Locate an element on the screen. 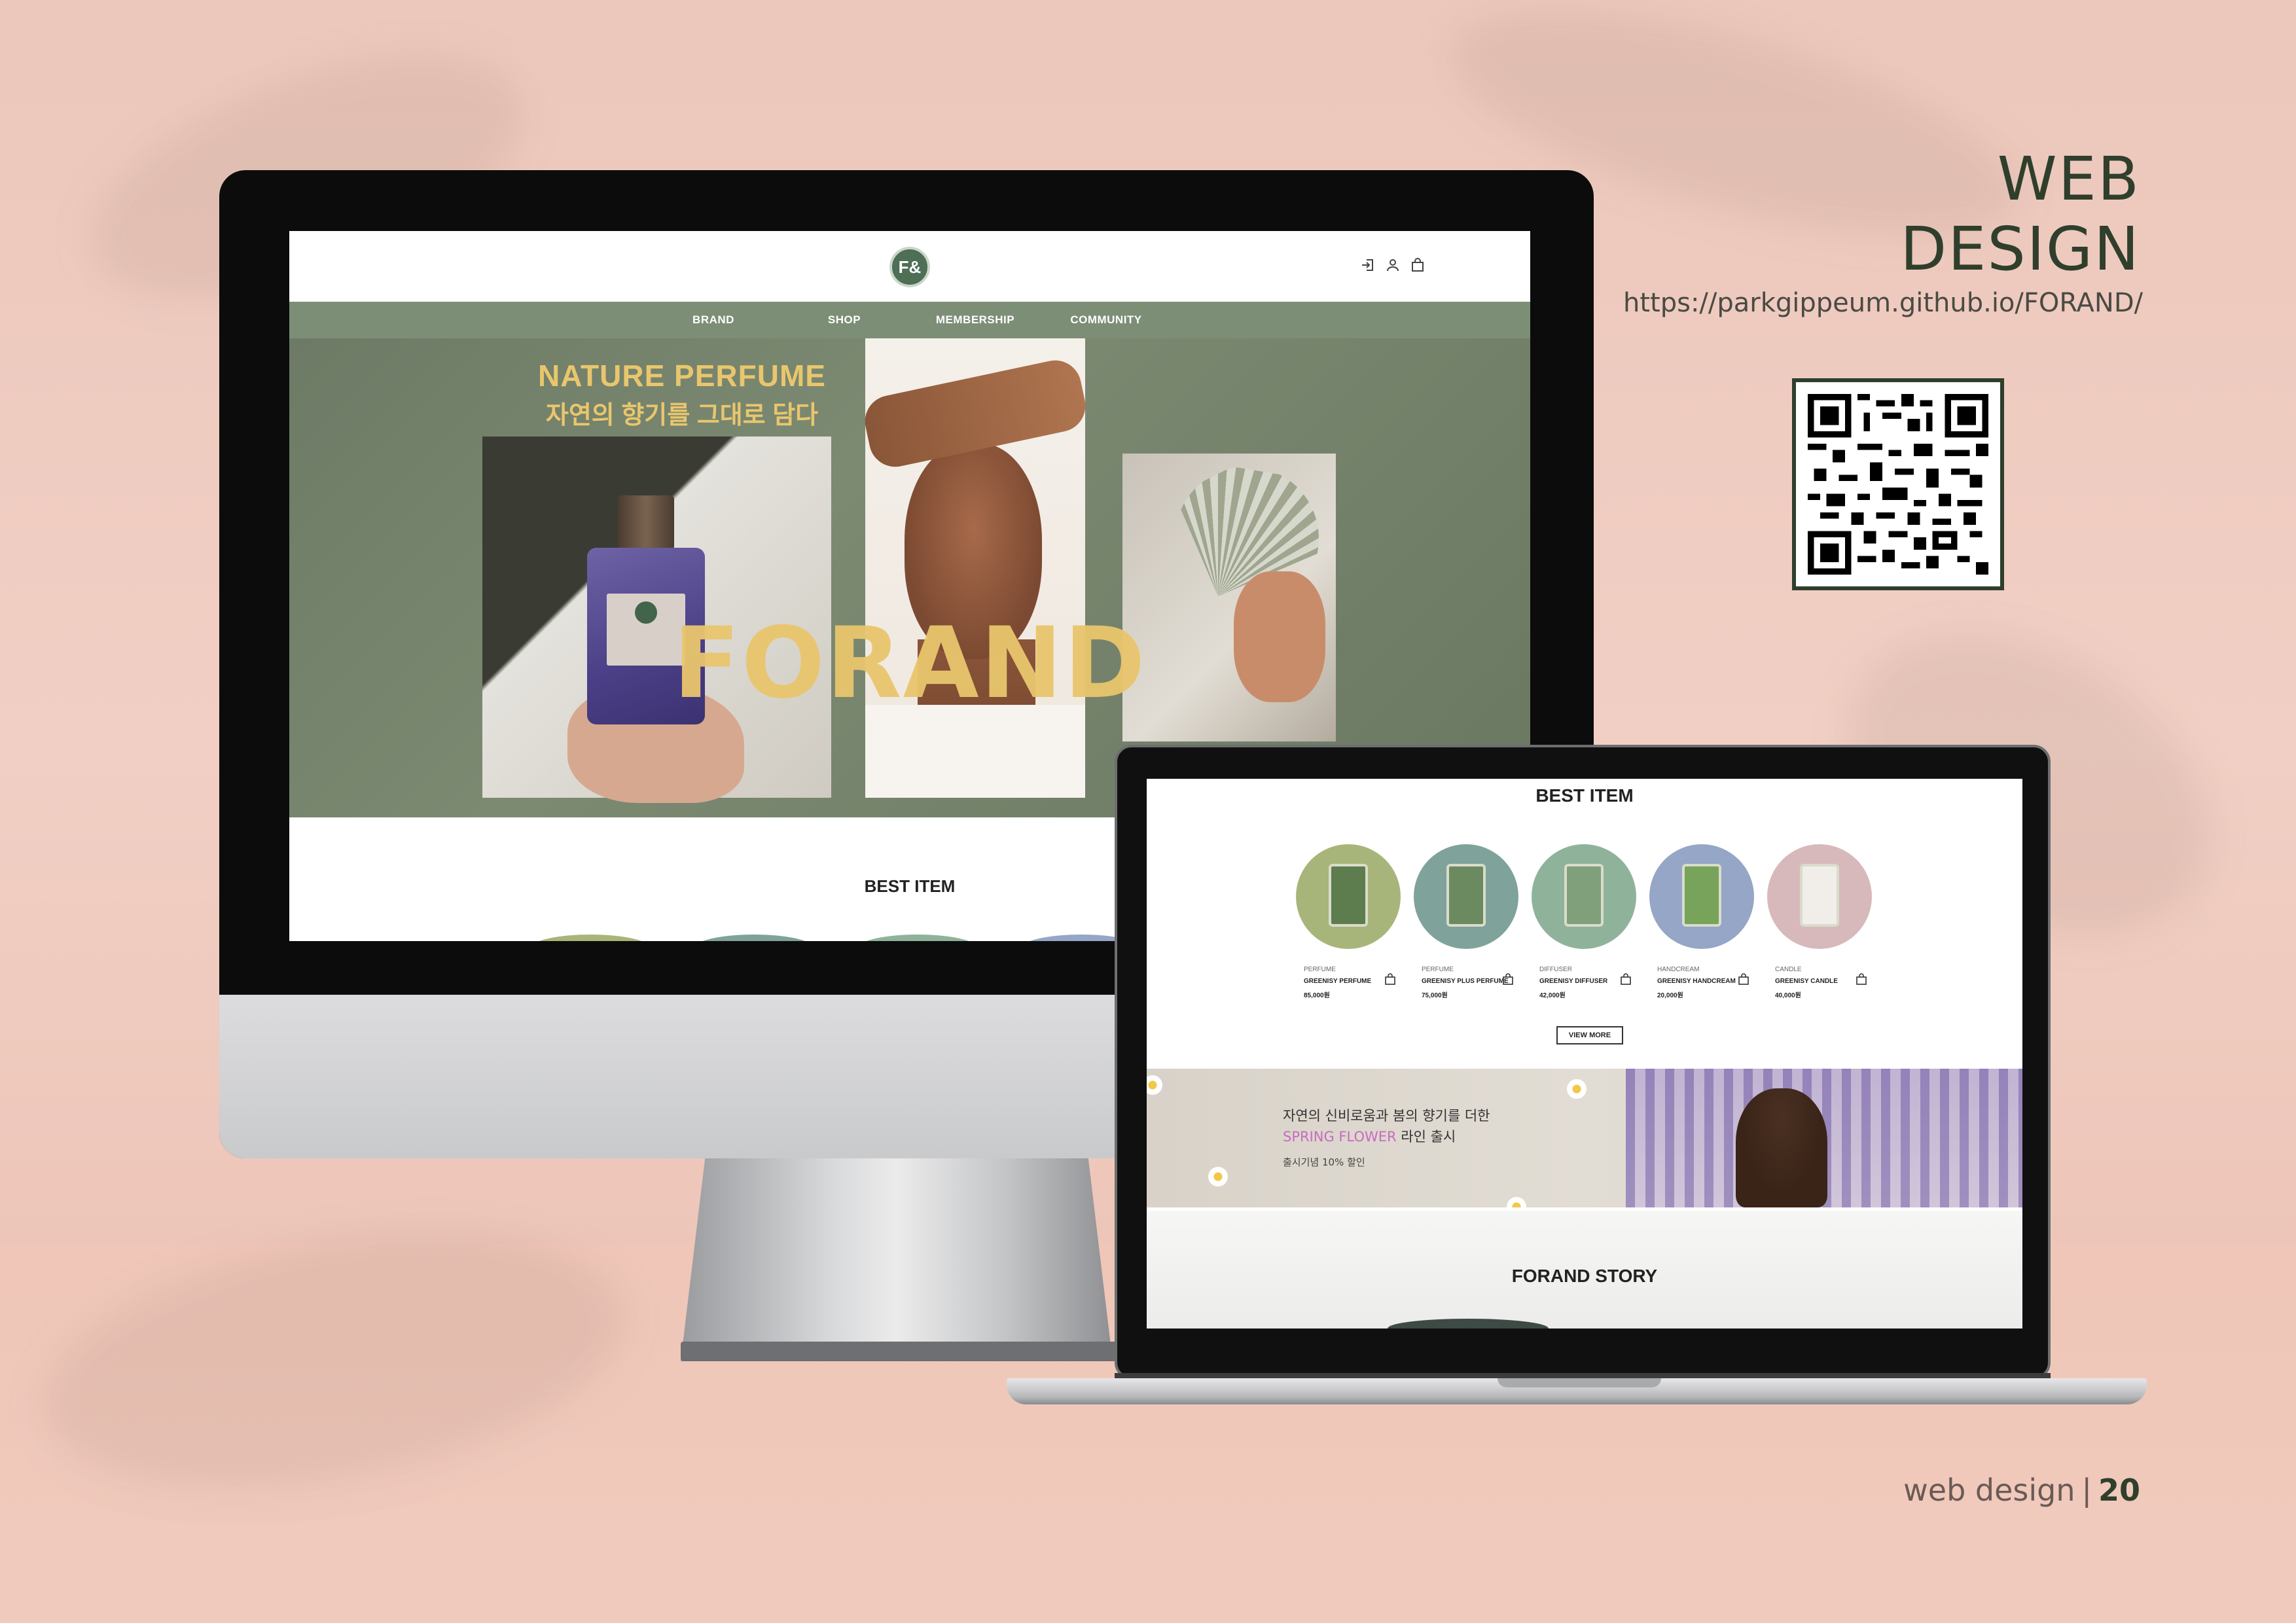 This screenshot has width=2296, height=1623. product-card: HANDCREAM GREENISY HANDCREAM 20,000원 is located at coordinates (1701, 922).